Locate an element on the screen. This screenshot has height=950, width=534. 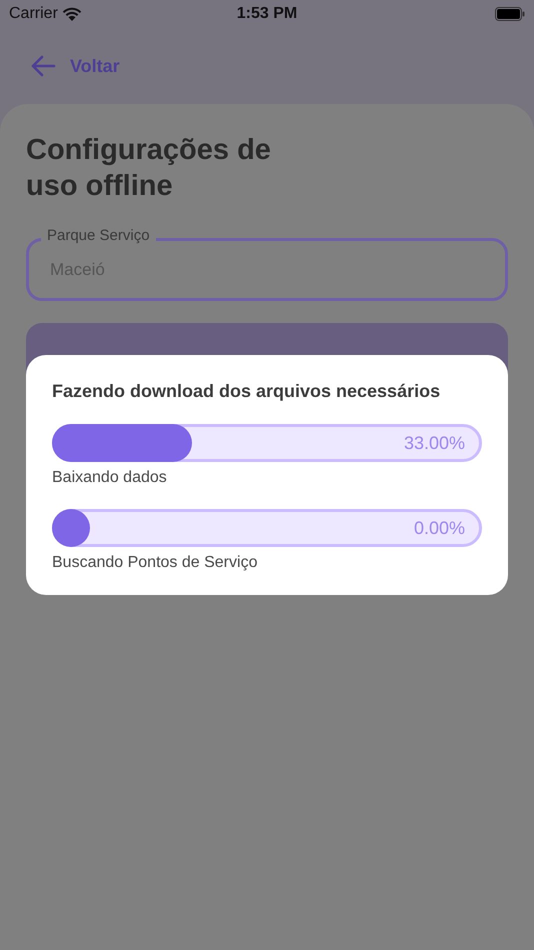
carrier-label: Carrier is located at coordinates (33, 14).